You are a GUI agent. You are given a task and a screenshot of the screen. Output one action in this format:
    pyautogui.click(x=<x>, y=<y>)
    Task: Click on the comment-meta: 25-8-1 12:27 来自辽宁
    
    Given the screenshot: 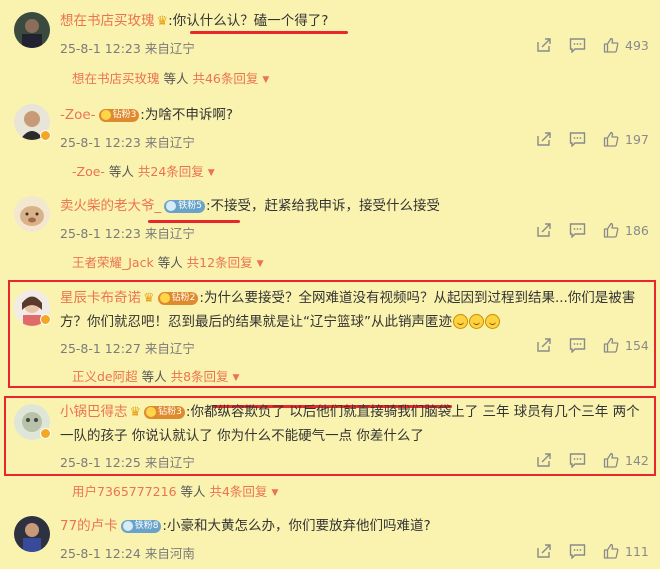 What is the action you would take?
    pyautogui.click(x=129, y=347)
    